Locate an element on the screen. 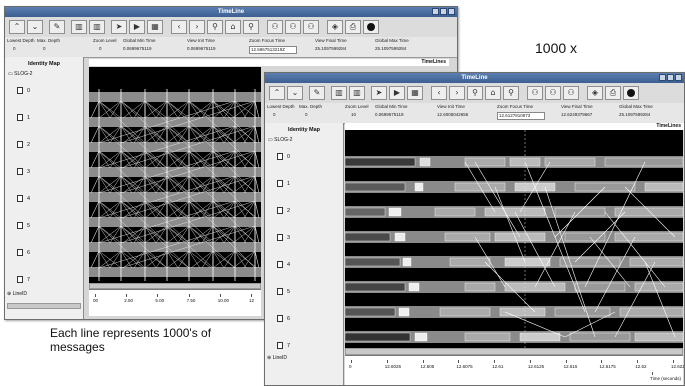 This screenshot has width=685, height=386. header-band is located at coordinates (514, 141).